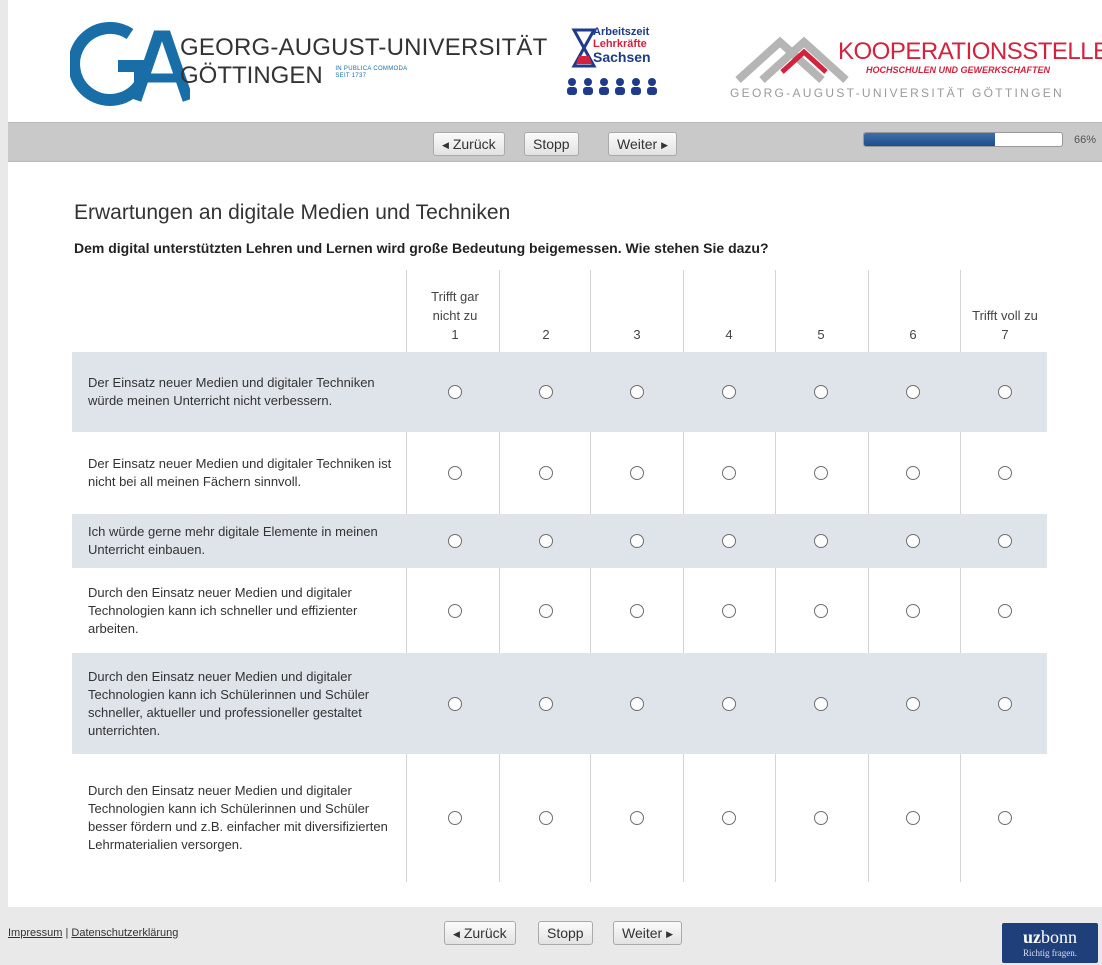  What do you see at coordinates (130, 64) in the screenshot?
I see `georg-august-logo` at bounding box center [130, 64].